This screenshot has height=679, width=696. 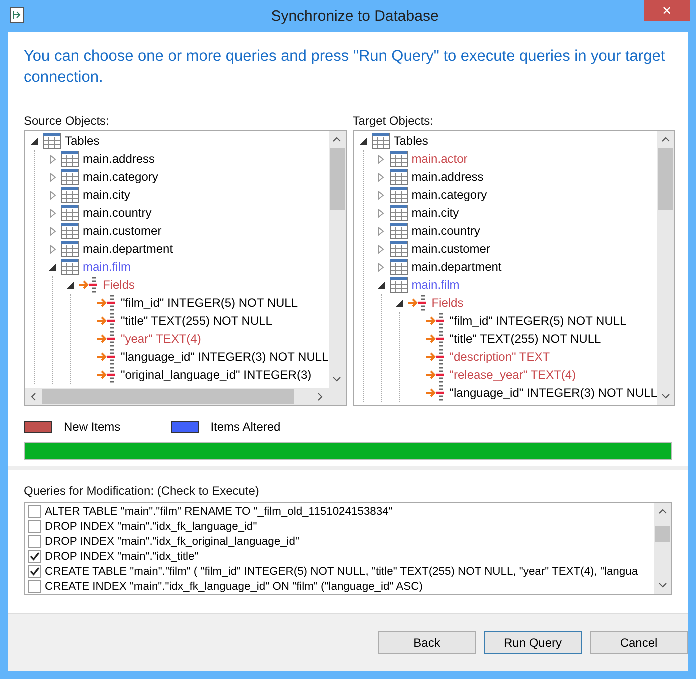 I want to click on pane-label: Source Objects:, so click(x=67, y=121).